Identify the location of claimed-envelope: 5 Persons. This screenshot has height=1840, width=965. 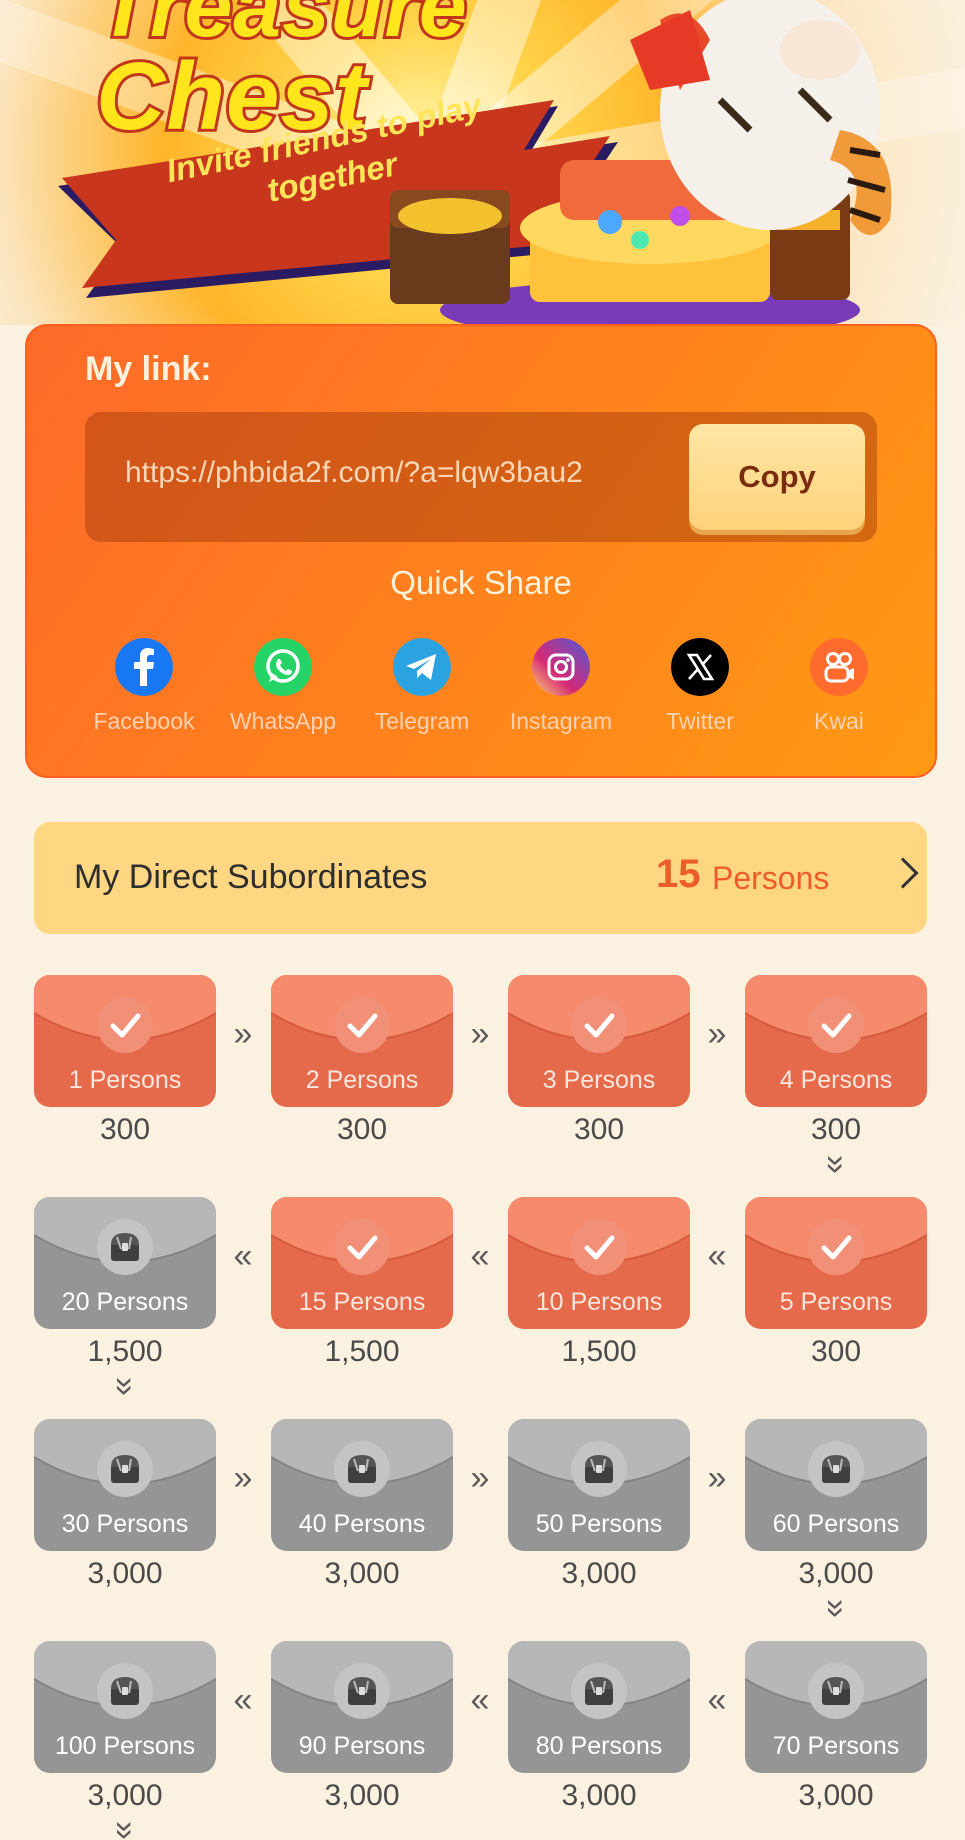
(836, 1263).